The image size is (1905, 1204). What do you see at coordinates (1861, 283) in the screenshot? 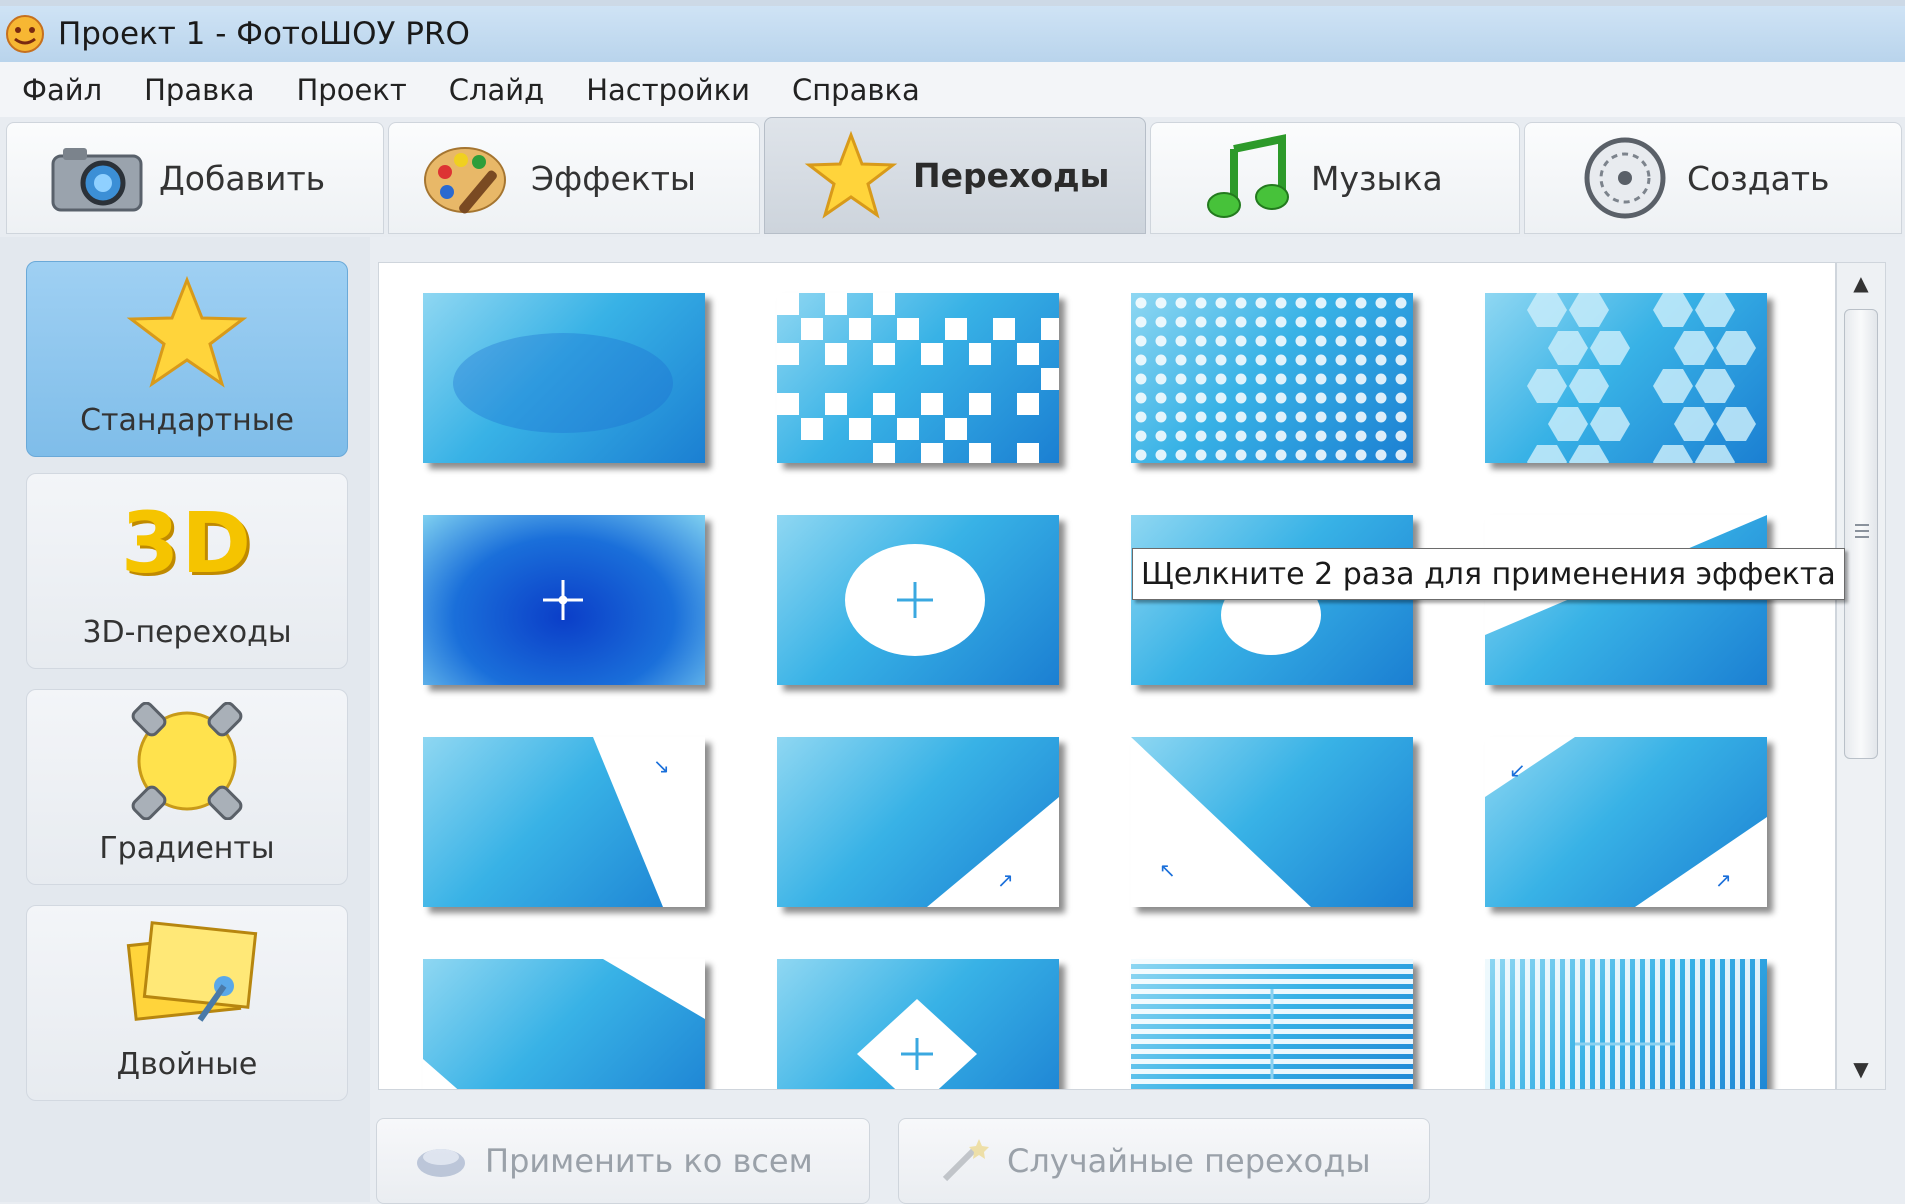
I see `scroll-up-icon: ▲` at bounding box center [1861, 283].